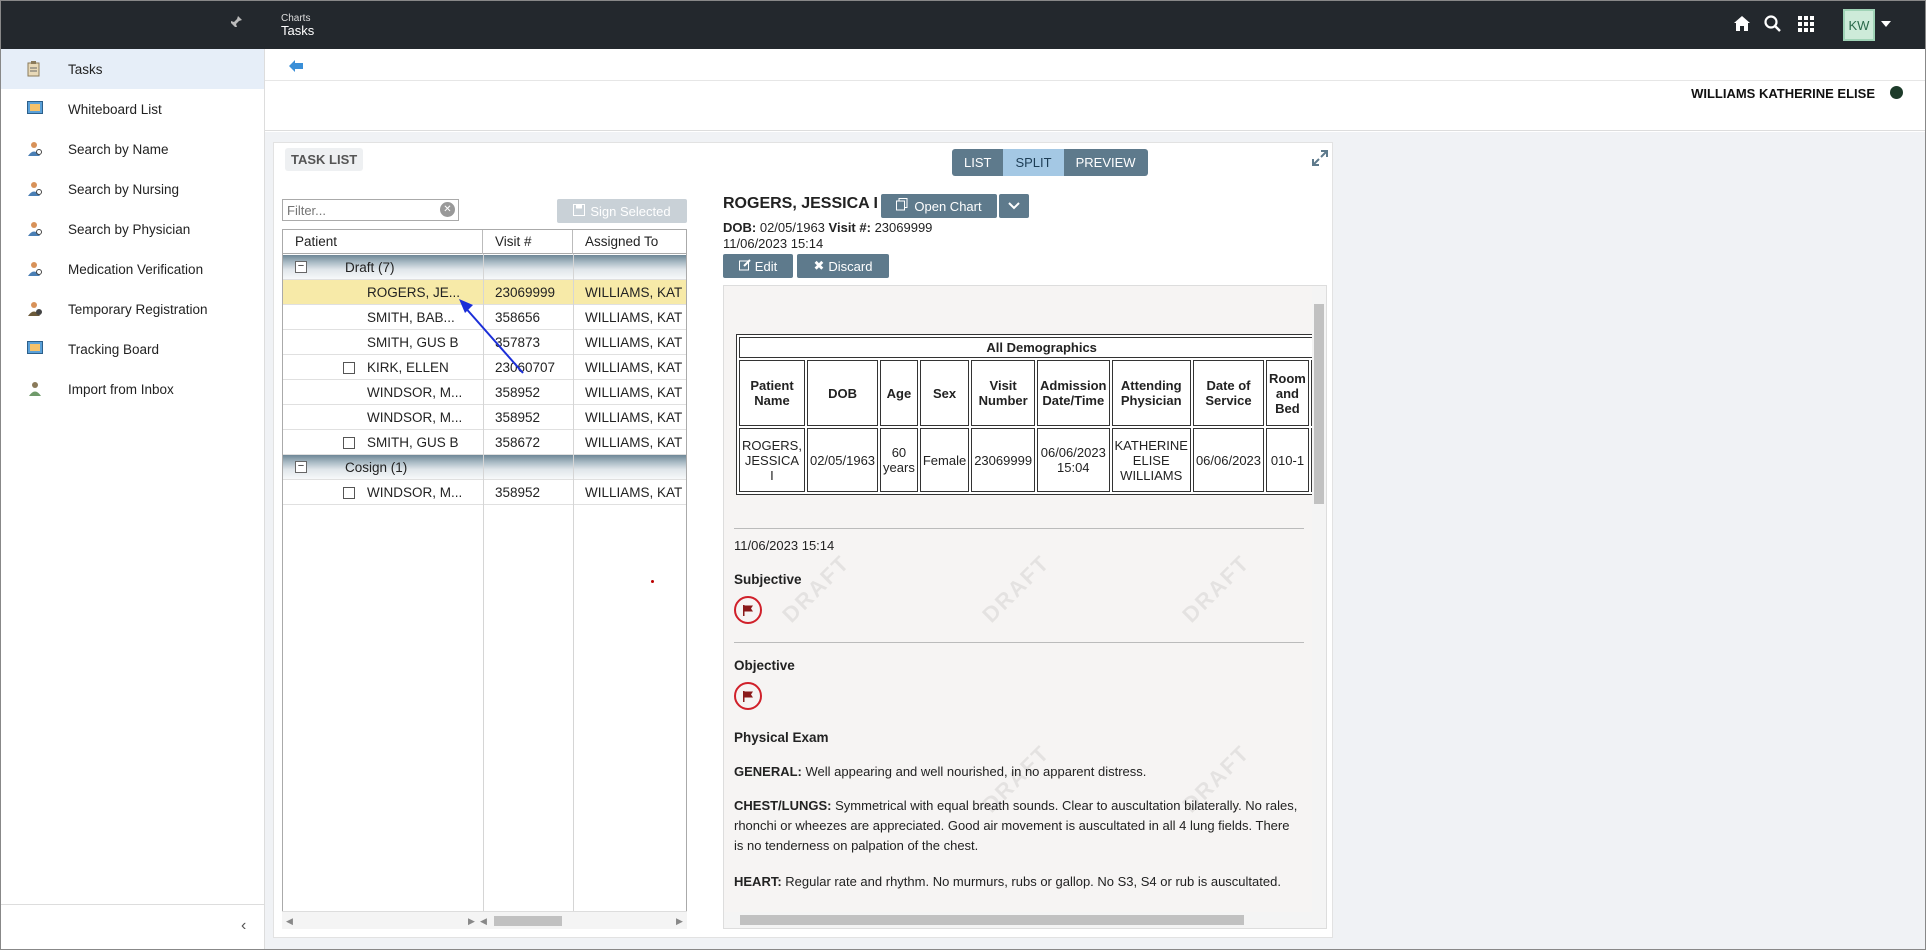  Describe the element at coordinates (35, 309) in the screenshot. I see `person-add-icon` at that location.